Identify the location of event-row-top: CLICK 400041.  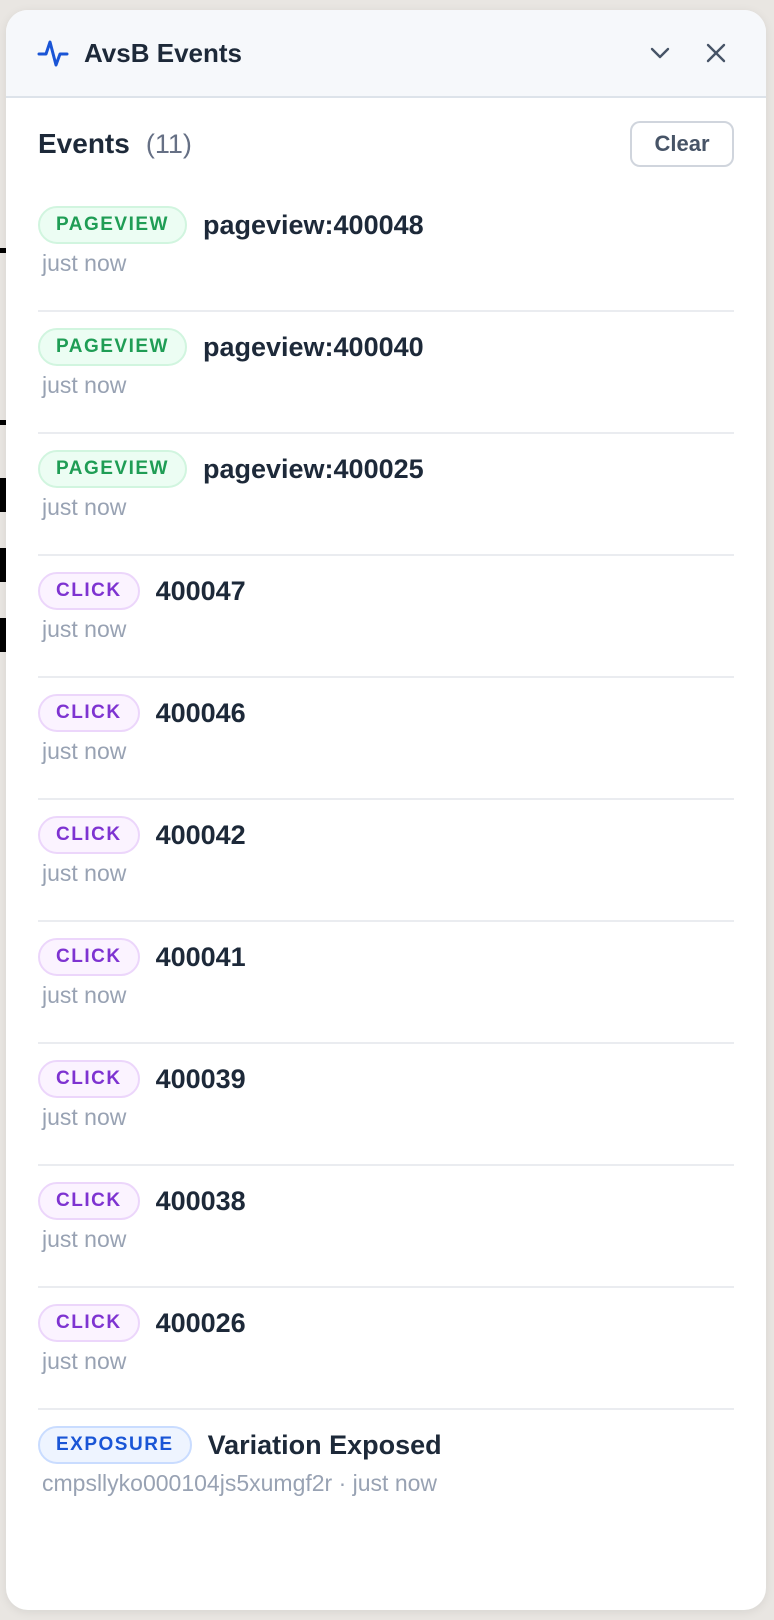
(142, 957).